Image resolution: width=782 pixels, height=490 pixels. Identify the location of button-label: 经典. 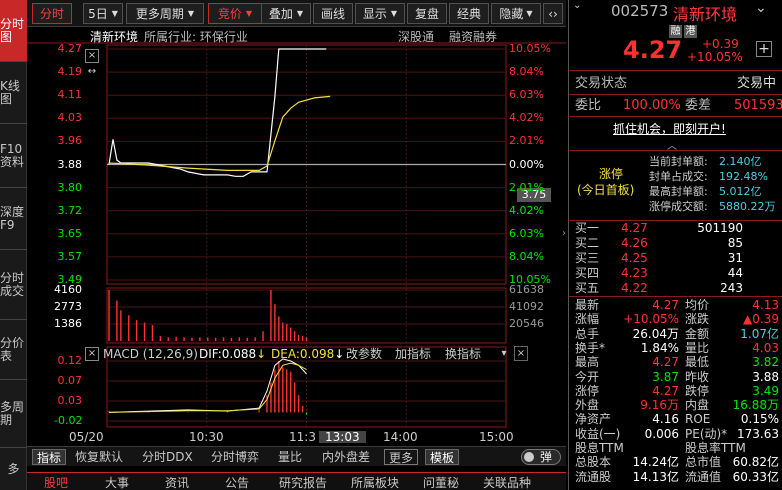
(468, 14).